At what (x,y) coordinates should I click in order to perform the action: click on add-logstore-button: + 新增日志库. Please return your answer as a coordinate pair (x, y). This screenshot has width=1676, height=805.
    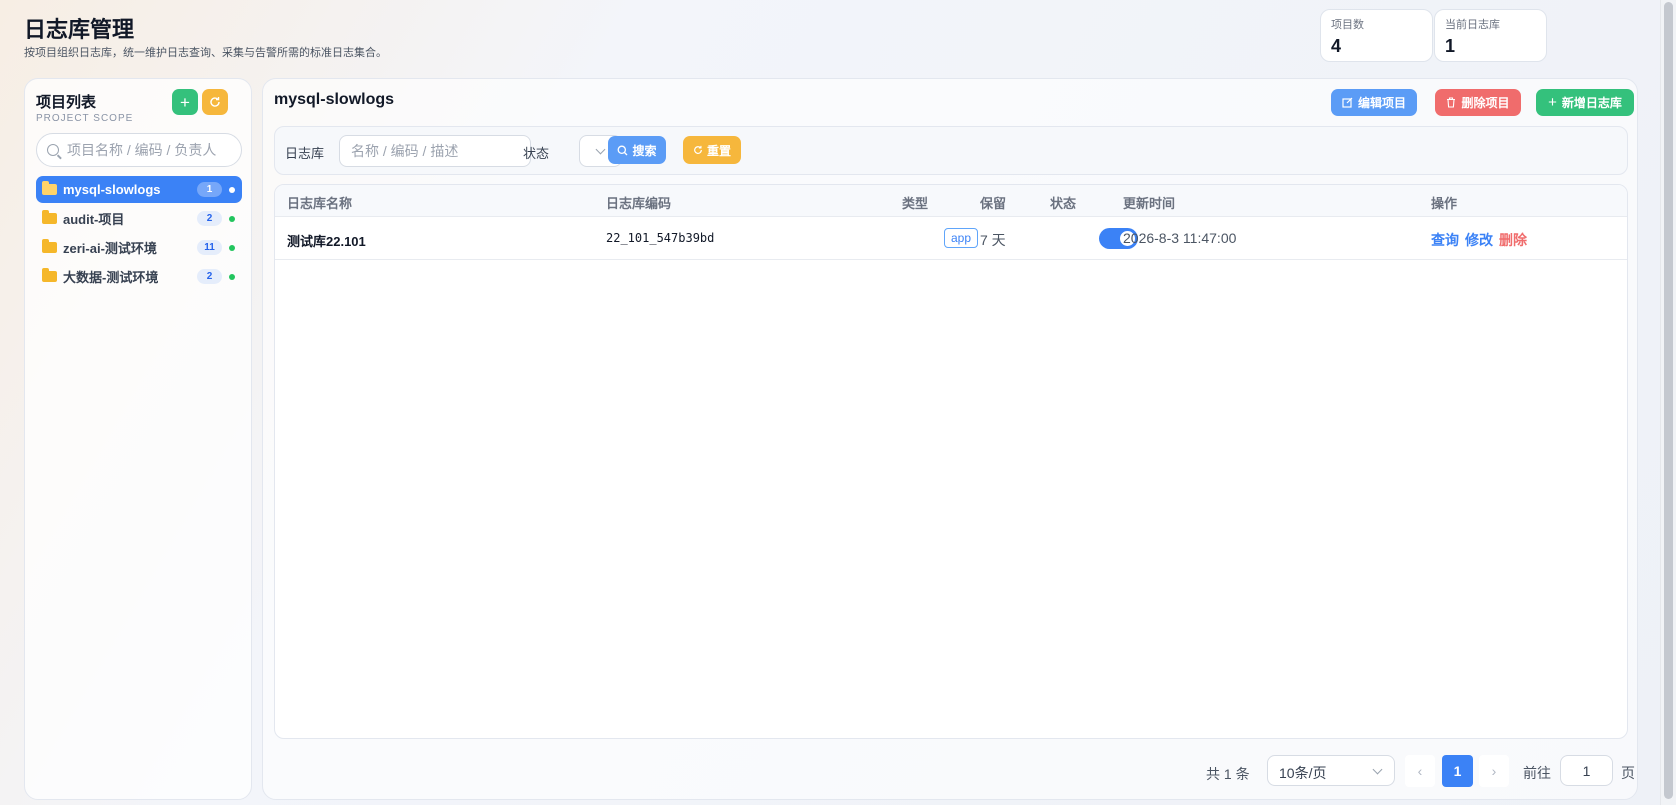
    Looking at the image, I should click on (1585, 102).